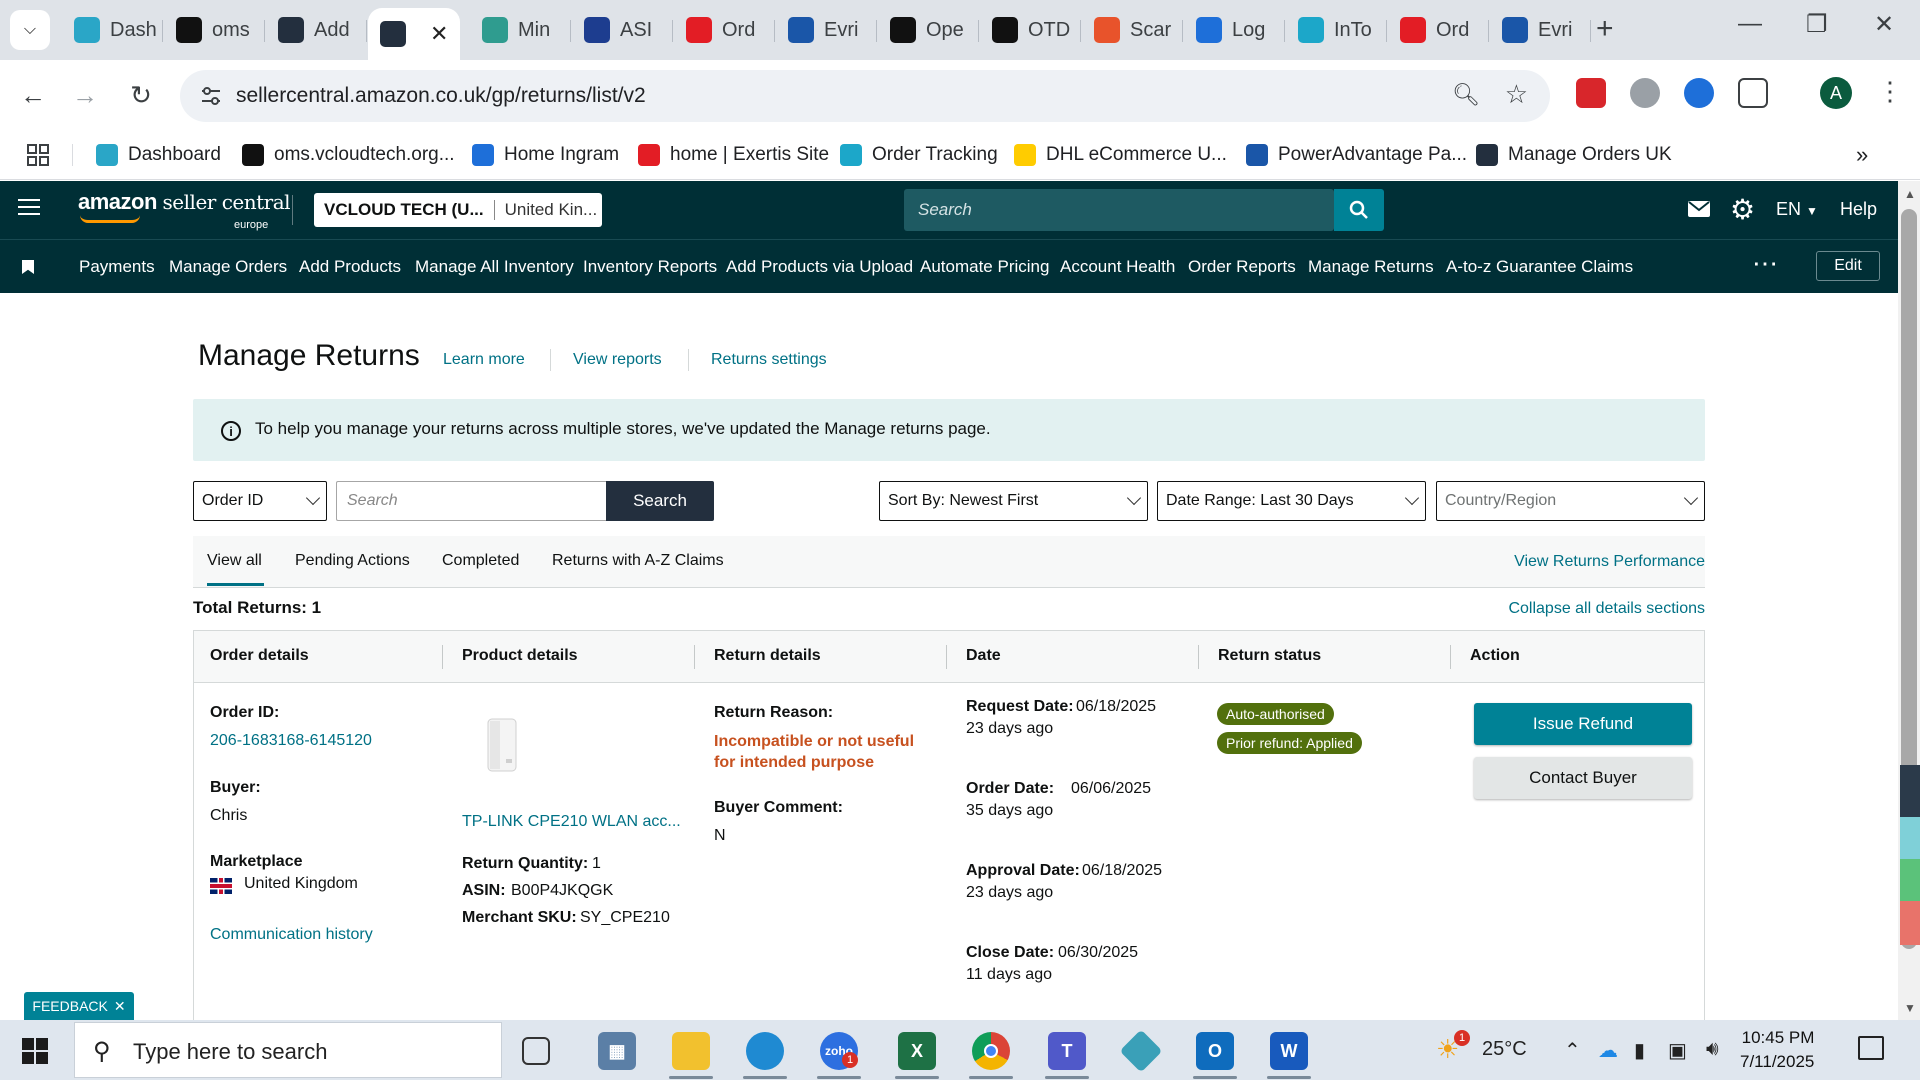 Image resolution: width=1920 pixels, height=1080 pixels. What do you see at coordinates (984, 267) in the screenshot?
I see `nav-item-automate-pricing: Automate Pricing` at bounding box center [984, 267].